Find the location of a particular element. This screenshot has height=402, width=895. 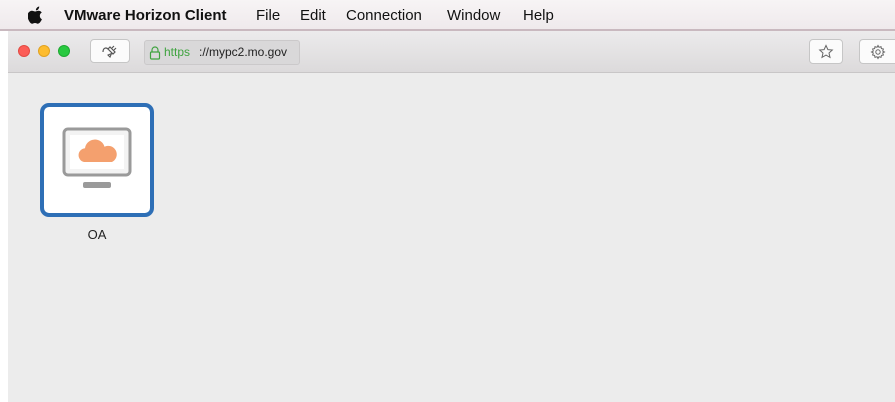

url-scheme: https is located at coordinates (177, 52).